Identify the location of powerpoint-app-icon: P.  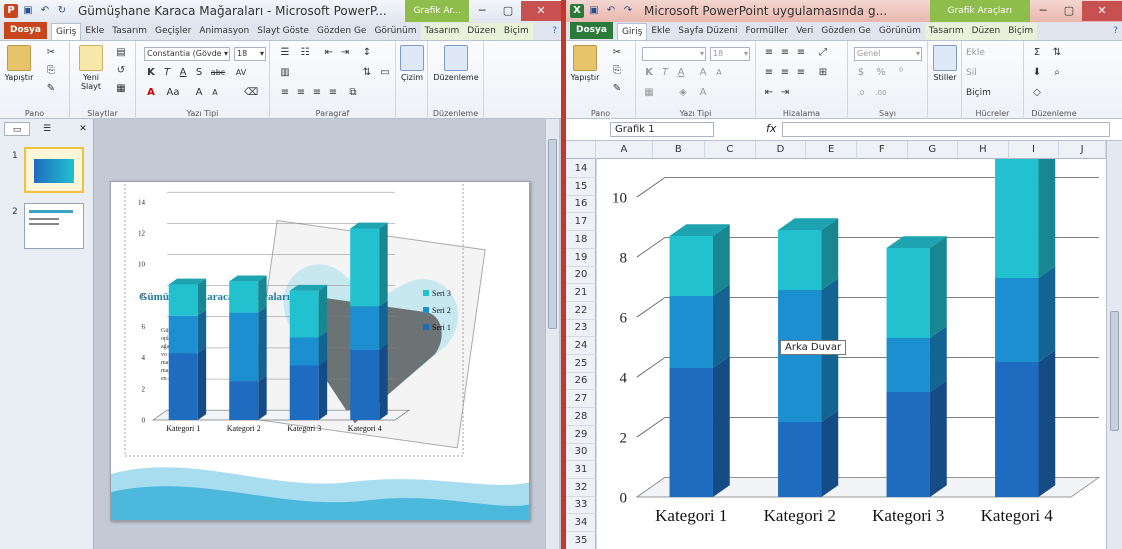
(11, 11).